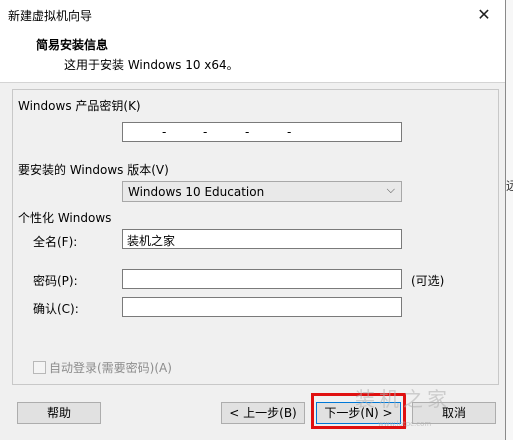 This screenshot has width=513, height=440. I want to click on product-key-input: - - - -, so click(262, 132).